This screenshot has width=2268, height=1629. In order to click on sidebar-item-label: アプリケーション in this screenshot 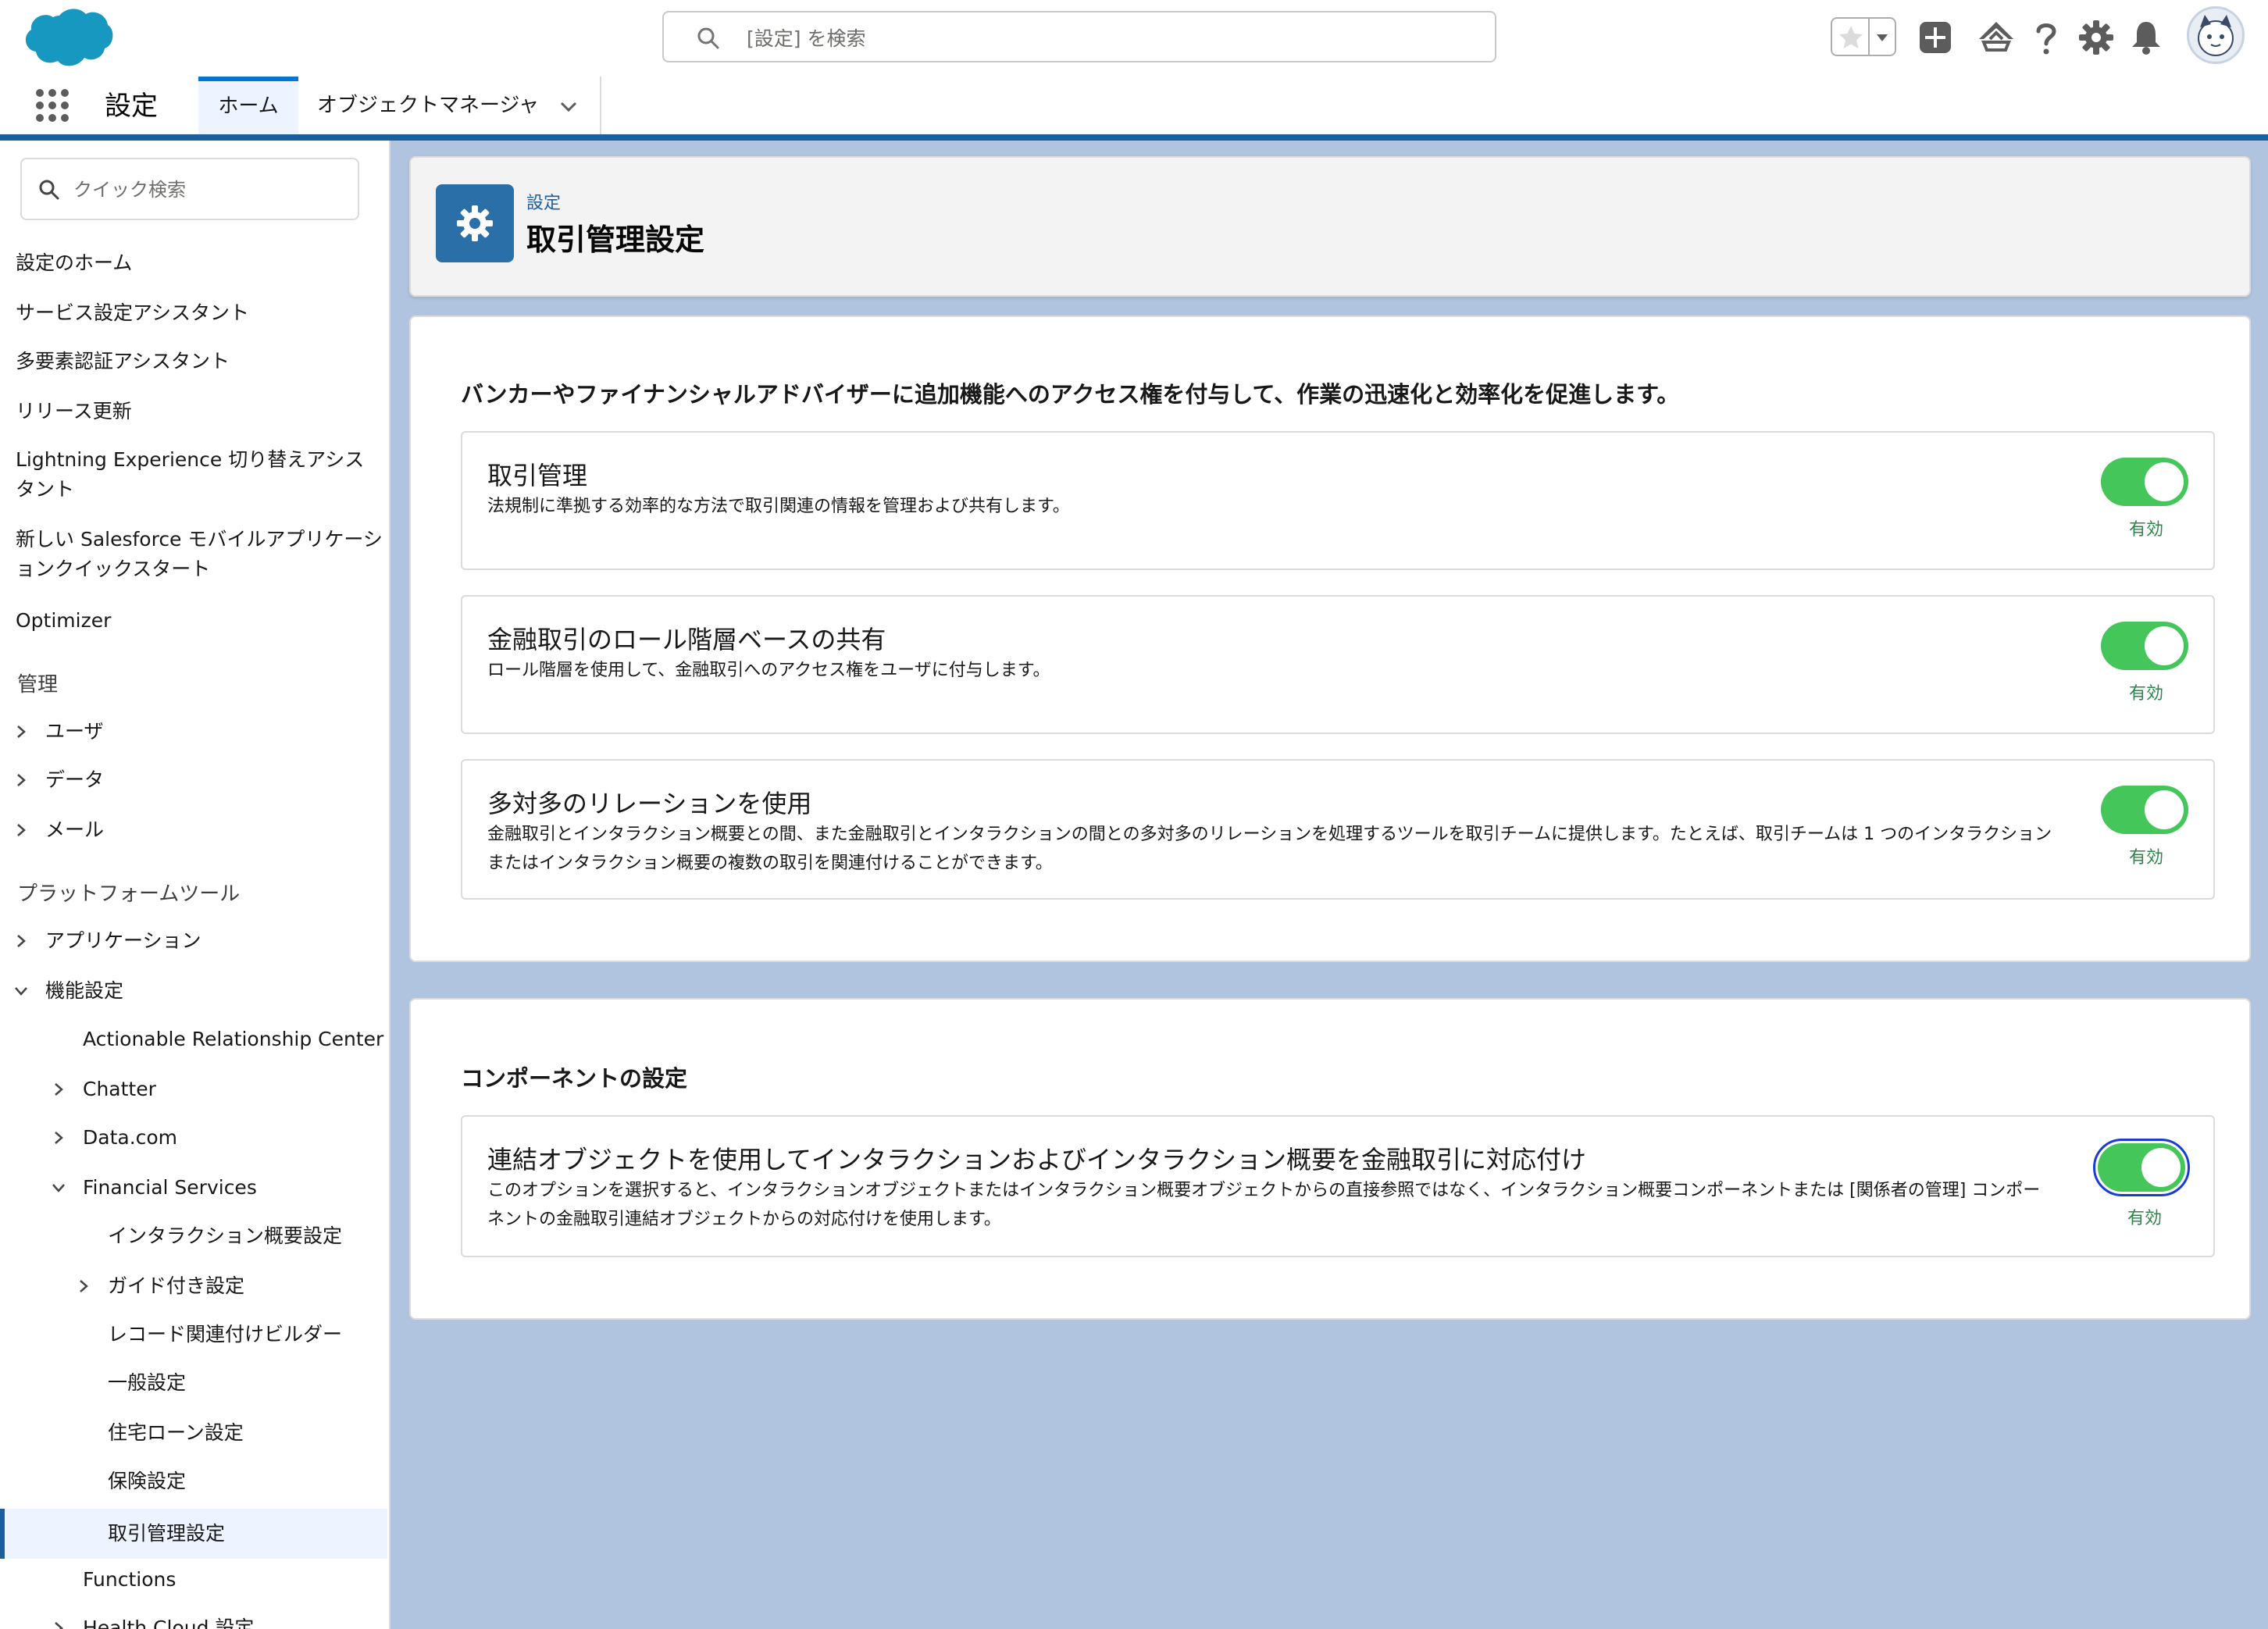, I will do `click(123, 941)`.